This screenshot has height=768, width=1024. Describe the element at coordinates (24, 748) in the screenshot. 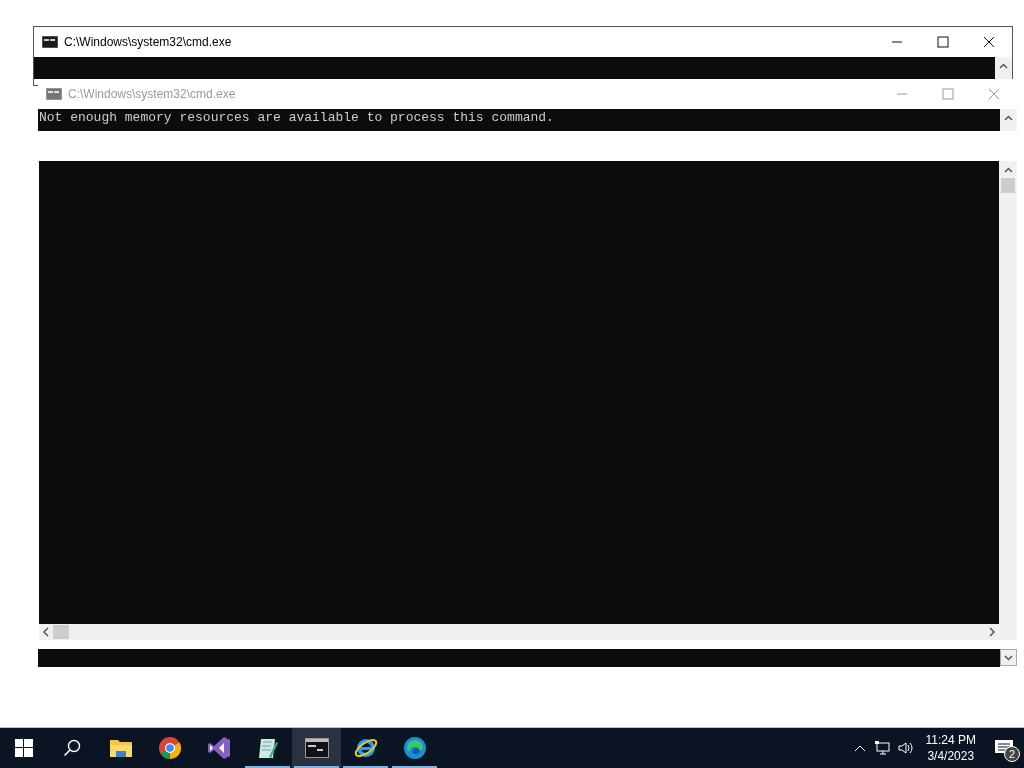

I see `windows-logo-icon` at that location.